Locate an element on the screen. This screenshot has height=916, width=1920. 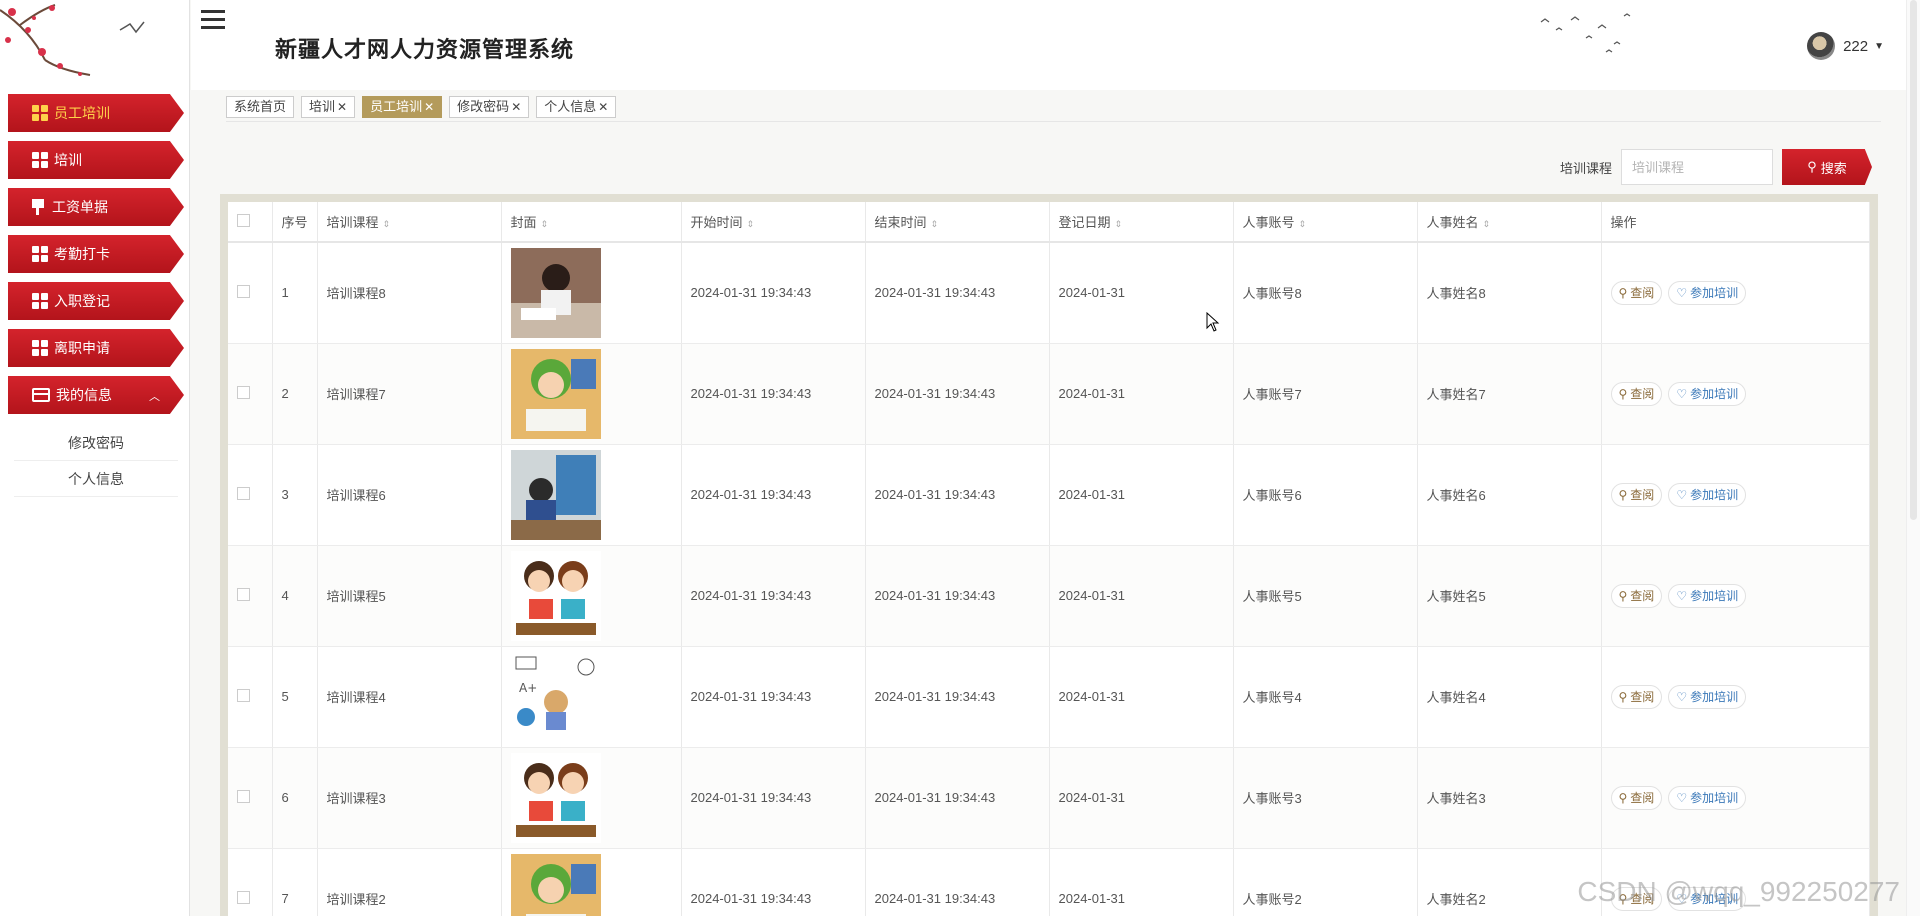
tab-training: 培训 ✕ is located at coordinates (328, 106).